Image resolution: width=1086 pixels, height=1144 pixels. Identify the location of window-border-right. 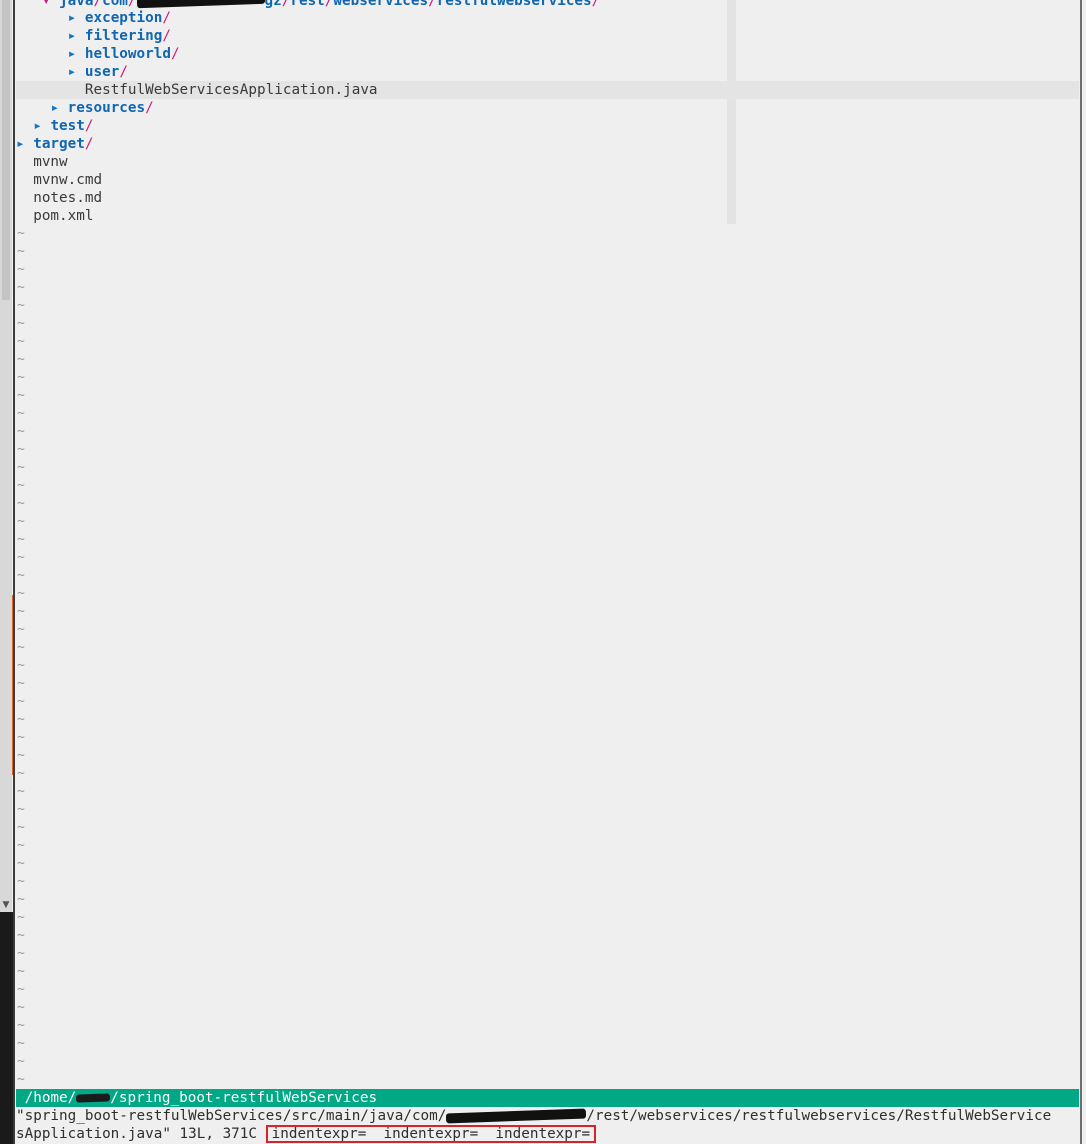
(1081, 572).